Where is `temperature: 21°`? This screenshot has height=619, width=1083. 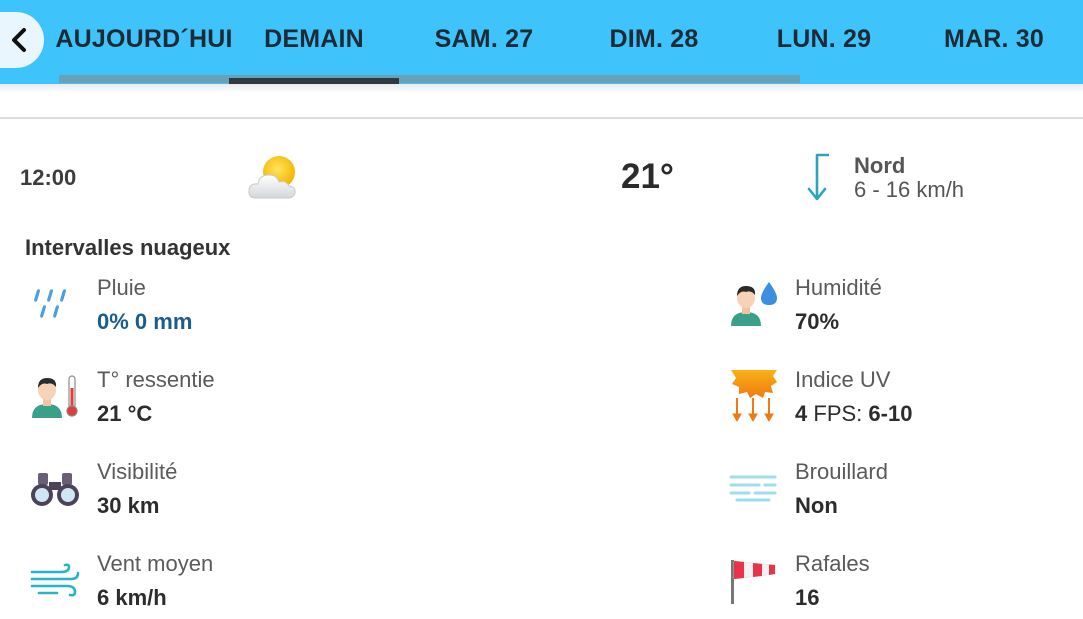 temperature: 21° is located at coordinates (647, 176).